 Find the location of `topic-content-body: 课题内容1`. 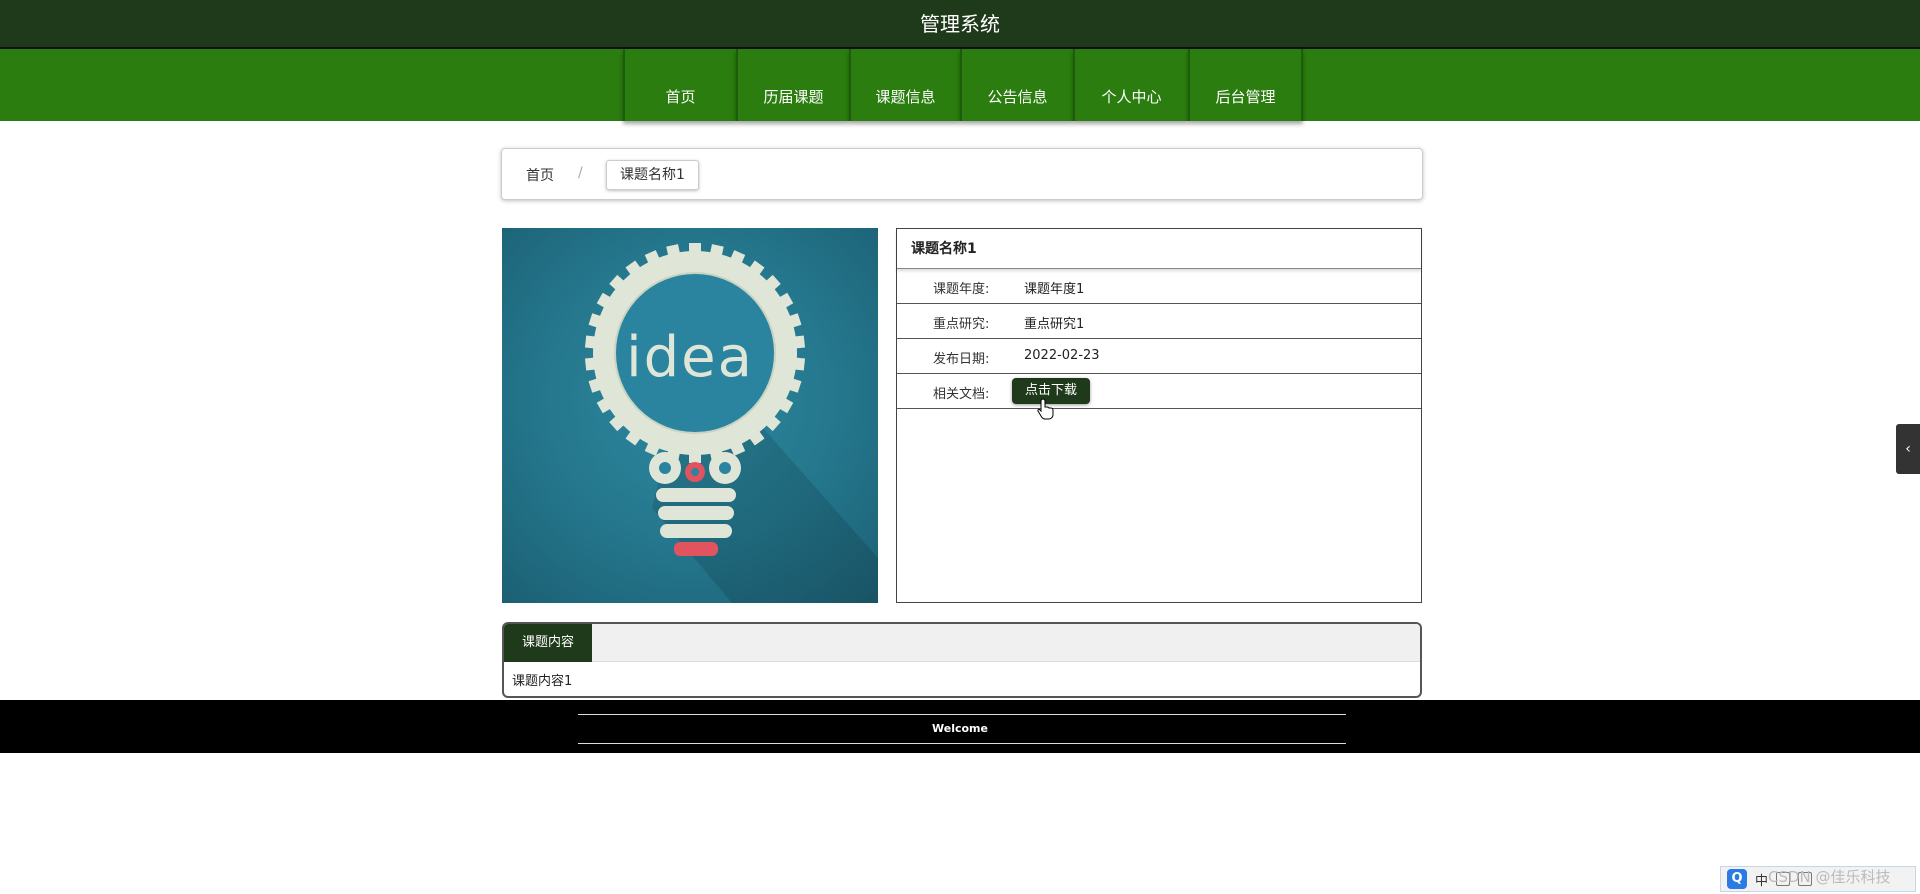

topic-content-body: 课题内容1 is located at coordinates (542, 681).